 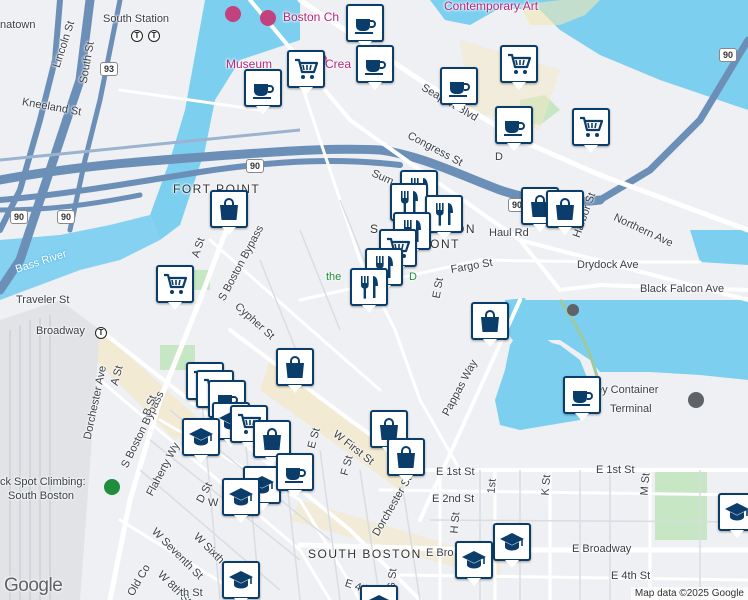 What do you see at coordinates (154, 36) in the screenshot?
I see `subway-station-icon: T` at bounding box center [154, 36].